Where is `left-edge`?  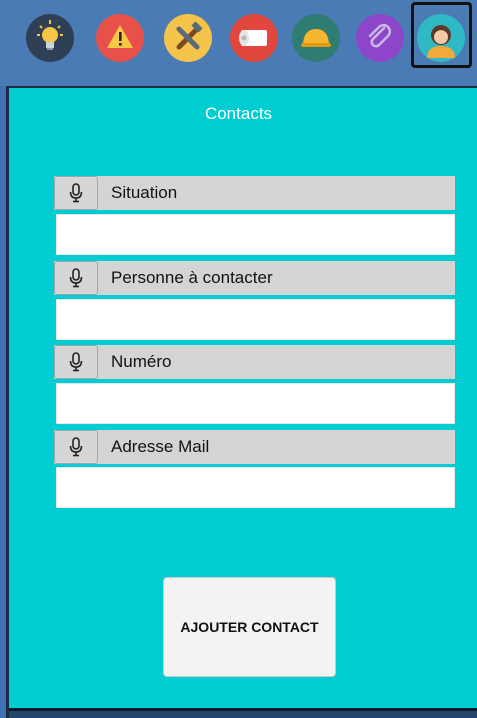
left-edge is located at coordinates (4, 402).